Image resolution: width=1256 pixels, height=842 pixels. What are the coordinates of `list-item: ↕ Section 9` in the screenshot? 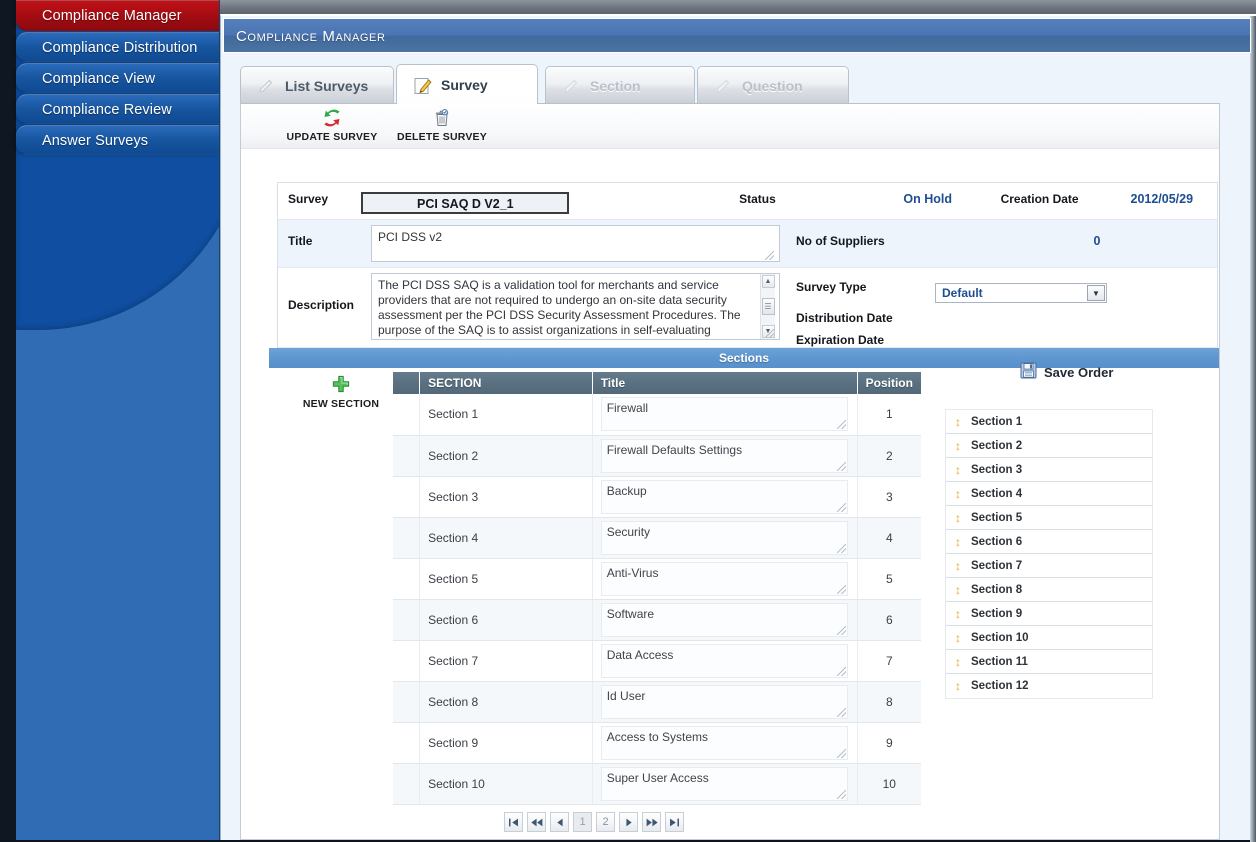 It's located at (1049, 614).